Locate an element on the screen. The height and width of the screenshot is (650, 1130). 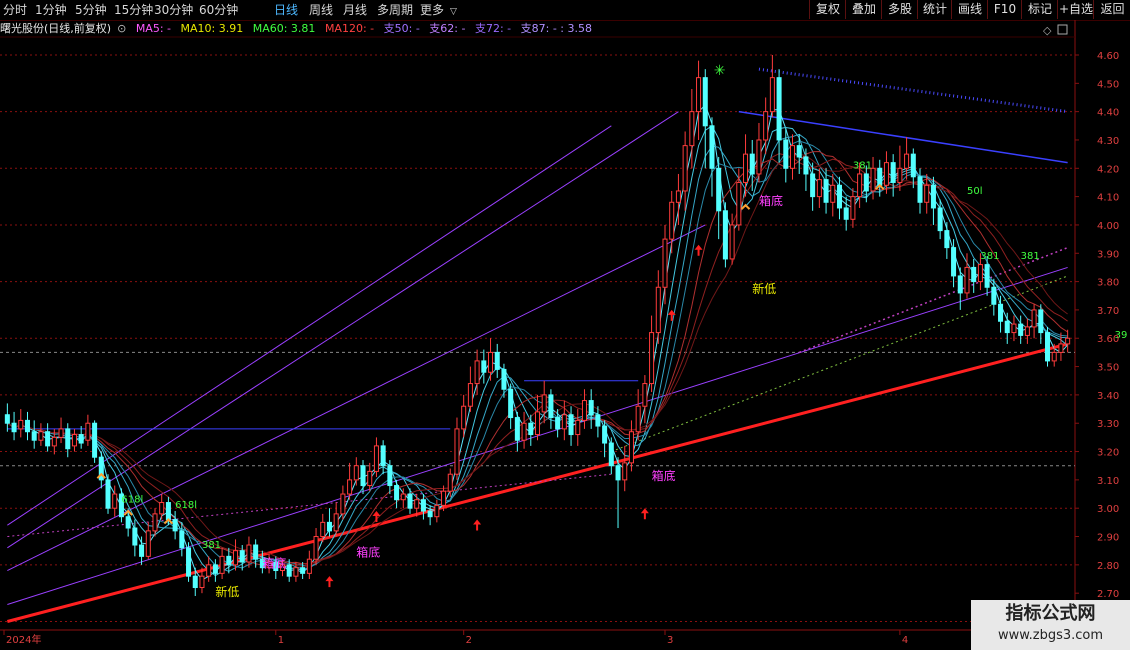
square-icon is located at coordinates (1062, 29).